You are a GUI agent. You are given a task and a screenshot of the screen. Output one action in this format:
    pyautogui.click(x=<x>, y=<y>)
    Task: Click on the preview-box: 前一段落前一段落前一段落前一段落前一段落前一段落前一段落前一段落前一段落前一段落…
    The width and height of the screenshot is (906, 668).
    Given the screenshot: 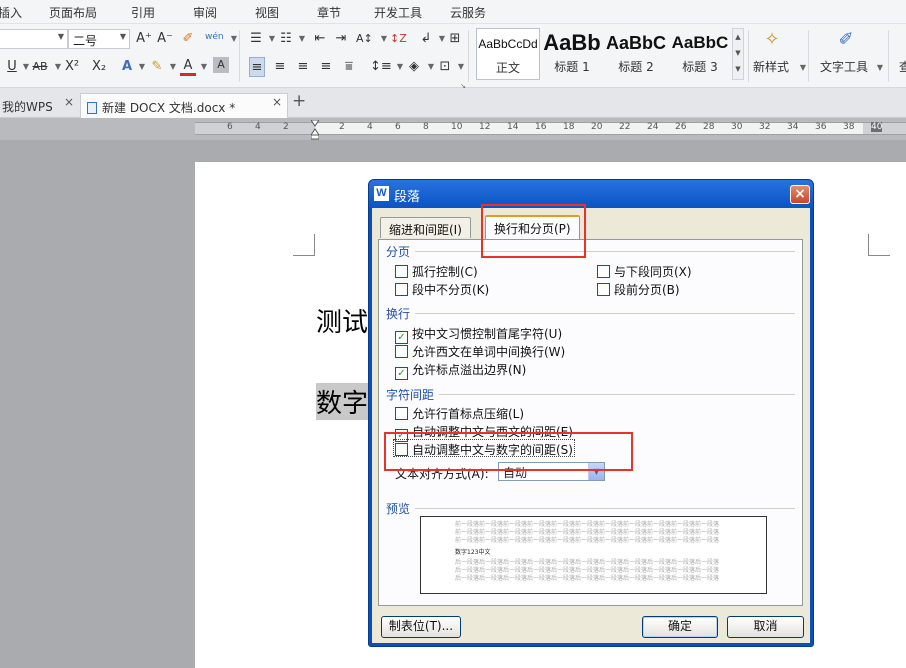 What is the action you would take?
    pyautogui.click(x=593, y=555)
    